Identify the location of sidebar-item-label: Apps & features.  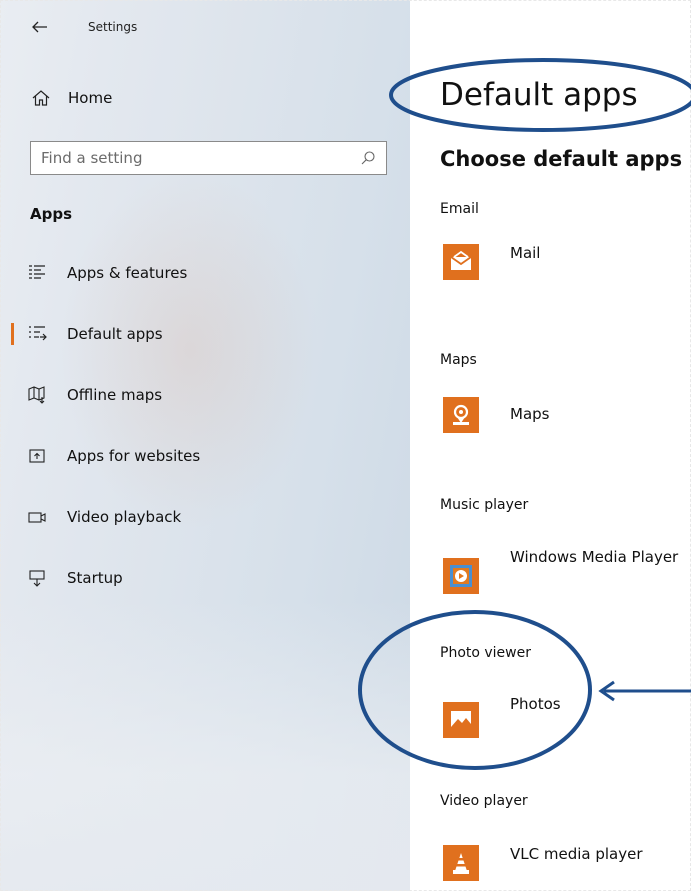
(127, 273).